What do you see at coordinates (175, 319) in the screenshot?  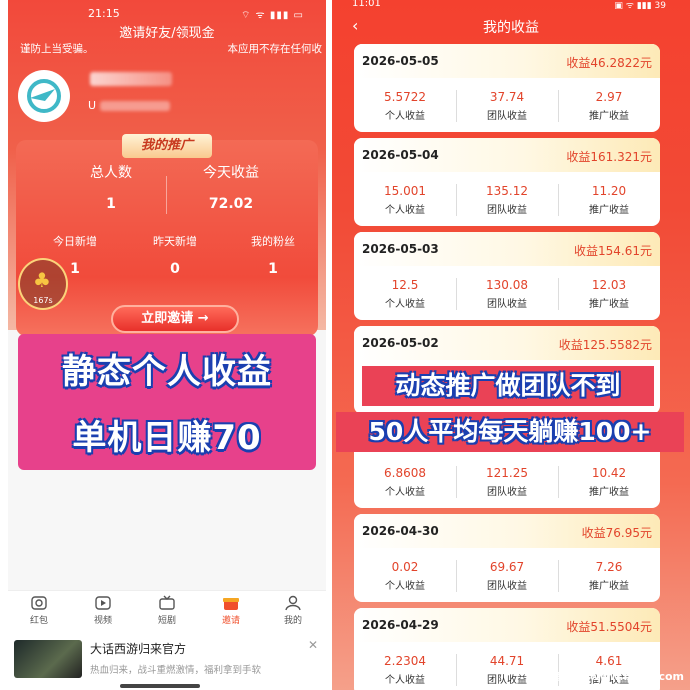 I see `invite-now-button: 立即邀请 →` at bounding box center [175, 319].